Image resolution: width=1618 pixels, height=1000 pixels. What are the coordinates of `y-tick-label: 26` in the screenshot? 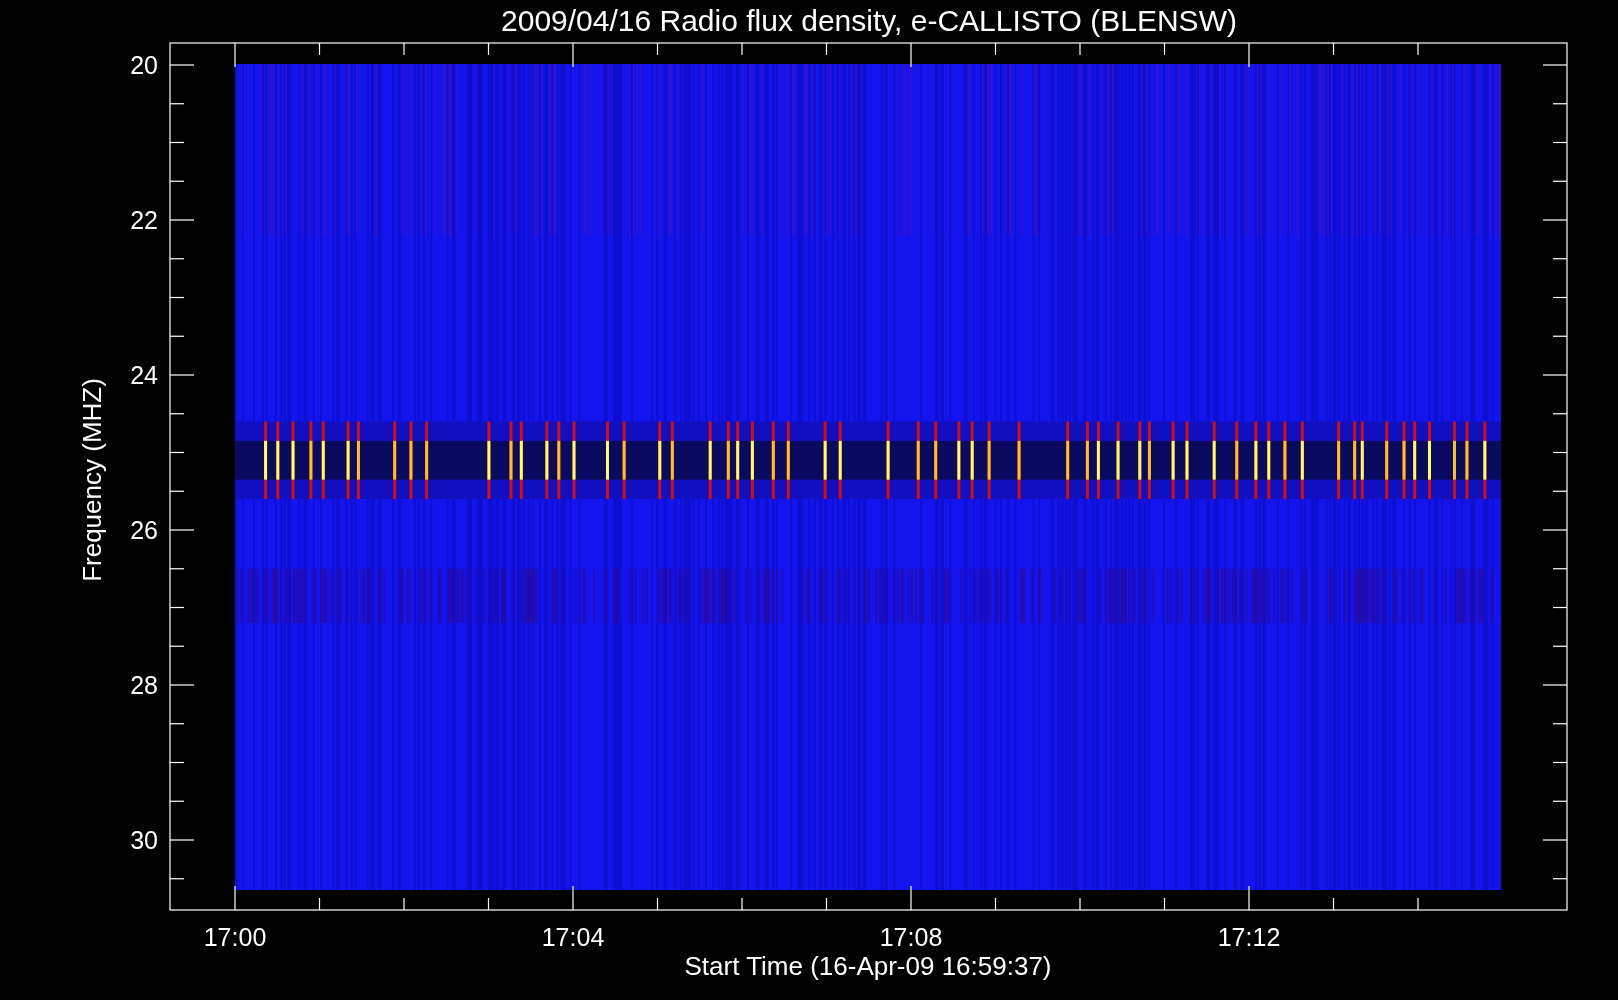 It's located at (144, 530).